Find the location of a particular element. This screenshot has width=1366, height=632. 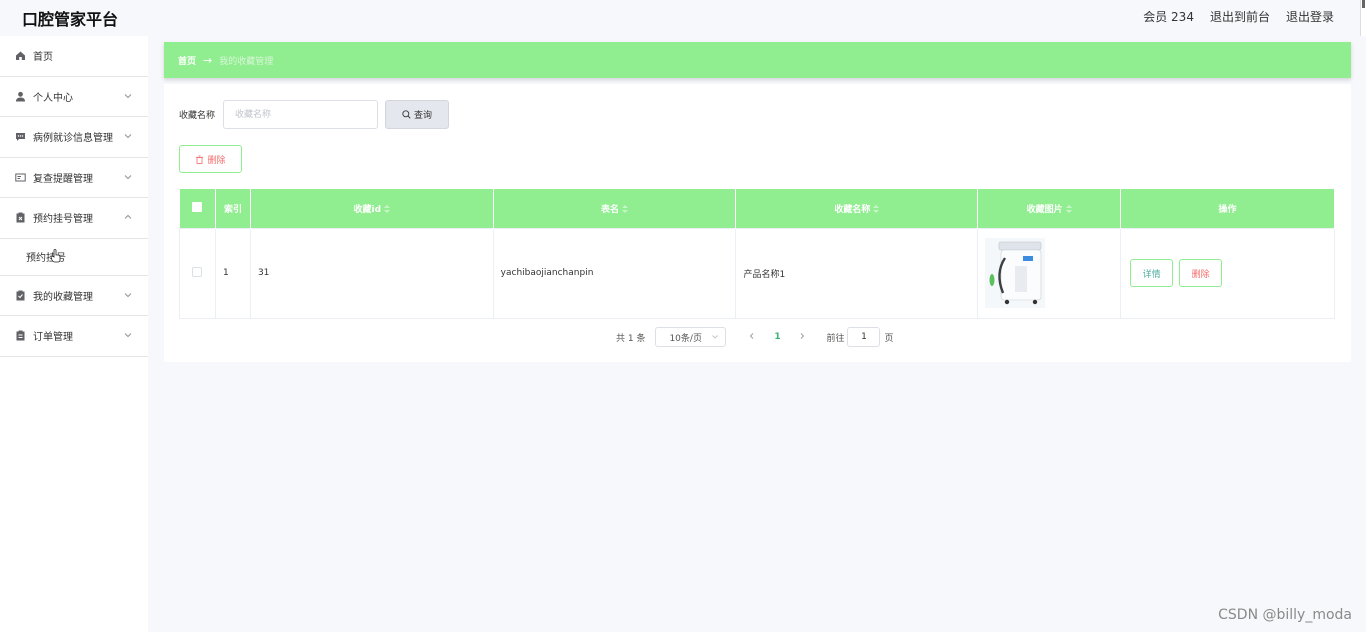

col-fav-name-header: 收藏名称 is located at coordinates (857, 208).